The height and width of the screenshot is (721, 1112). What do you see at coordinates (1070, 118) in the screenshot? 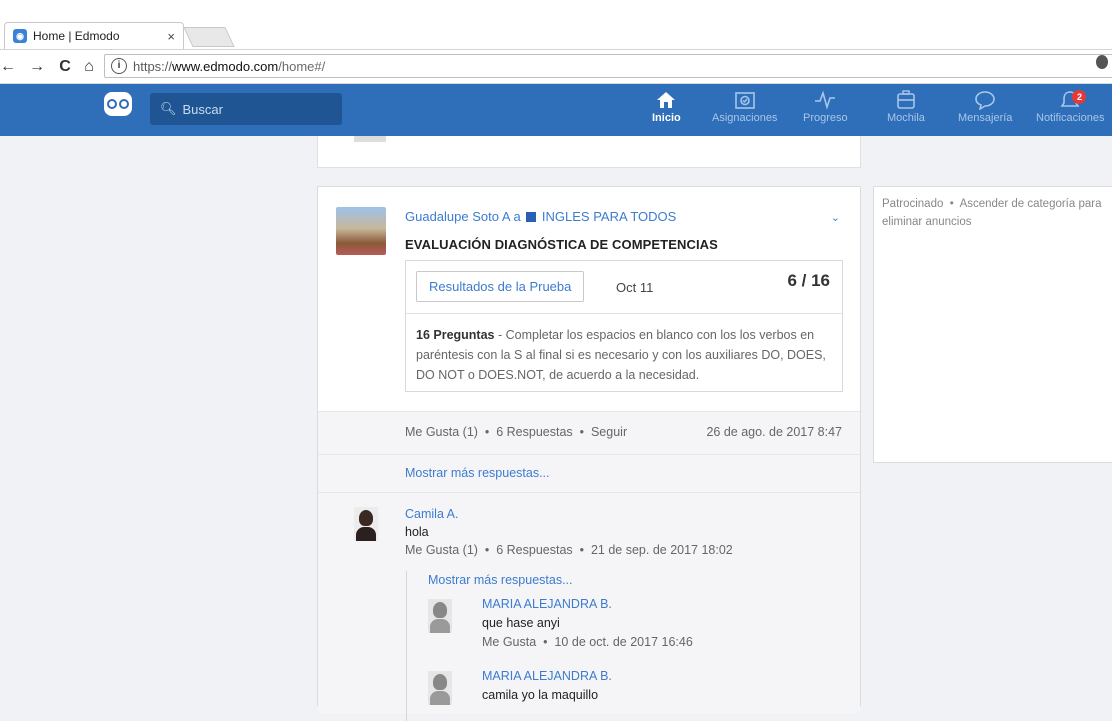
I see `nav-label: Notificaciones` at bounding box center [1070, 118].